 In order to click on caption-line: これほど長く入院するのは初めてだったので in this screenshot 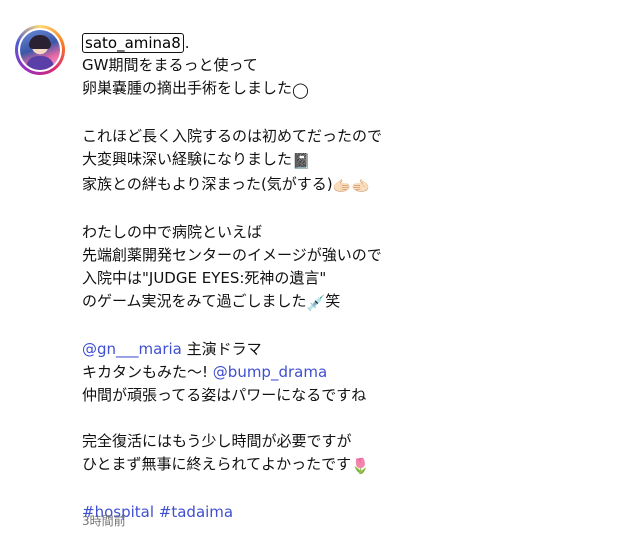, I will do `click(232, 136)`.